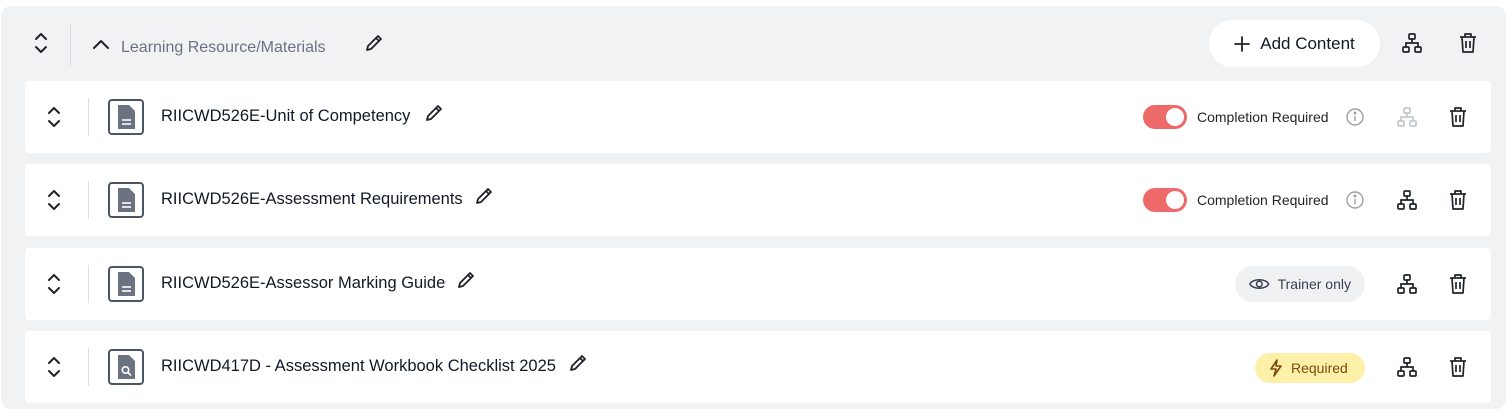  I want to click on trainer-only-badge: Trainer only, so click(1300, 284).